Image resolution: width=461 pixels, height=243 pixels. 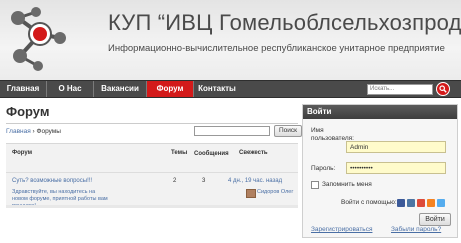 I want to click on author-avatar, so click(x=251, y=193).